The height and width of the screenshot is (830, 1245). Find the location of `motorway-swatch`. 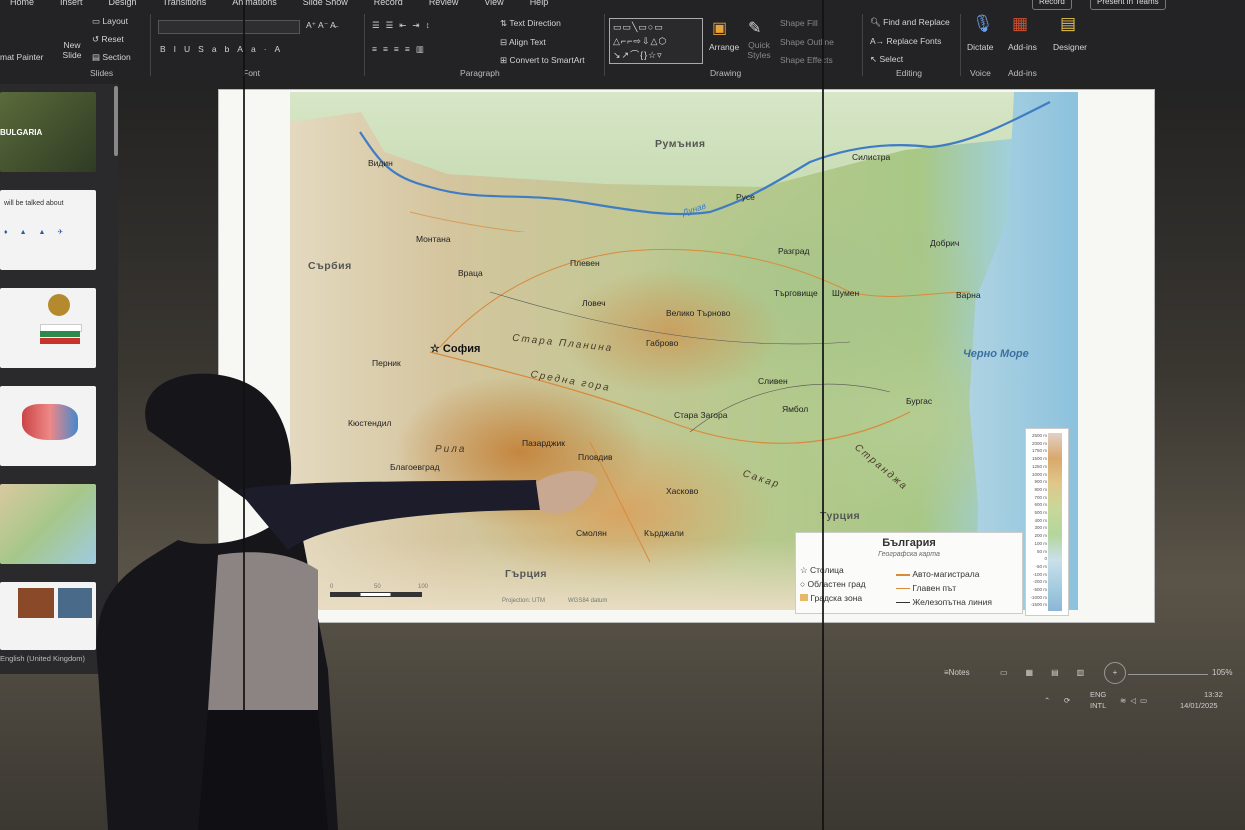

motorway-swatch is located at coordinates (903, 574).